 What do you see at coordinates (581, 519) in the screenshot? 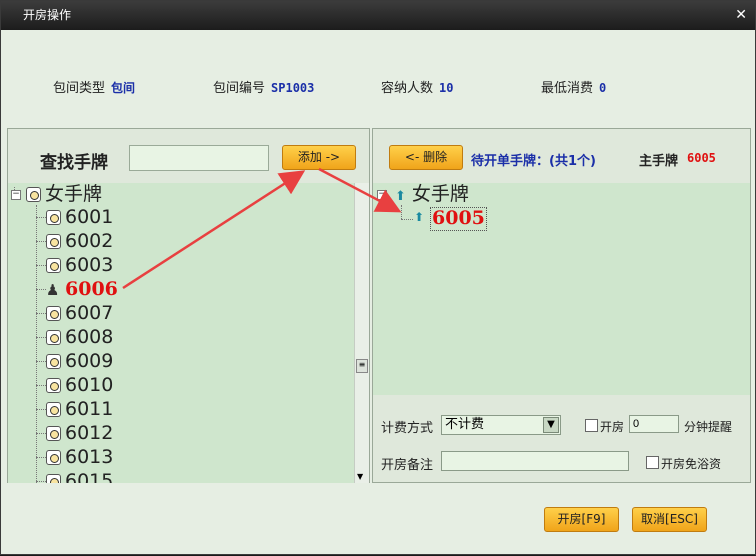
I see `open-room-button: 开房[F9]` at bounding box center [581, 519].